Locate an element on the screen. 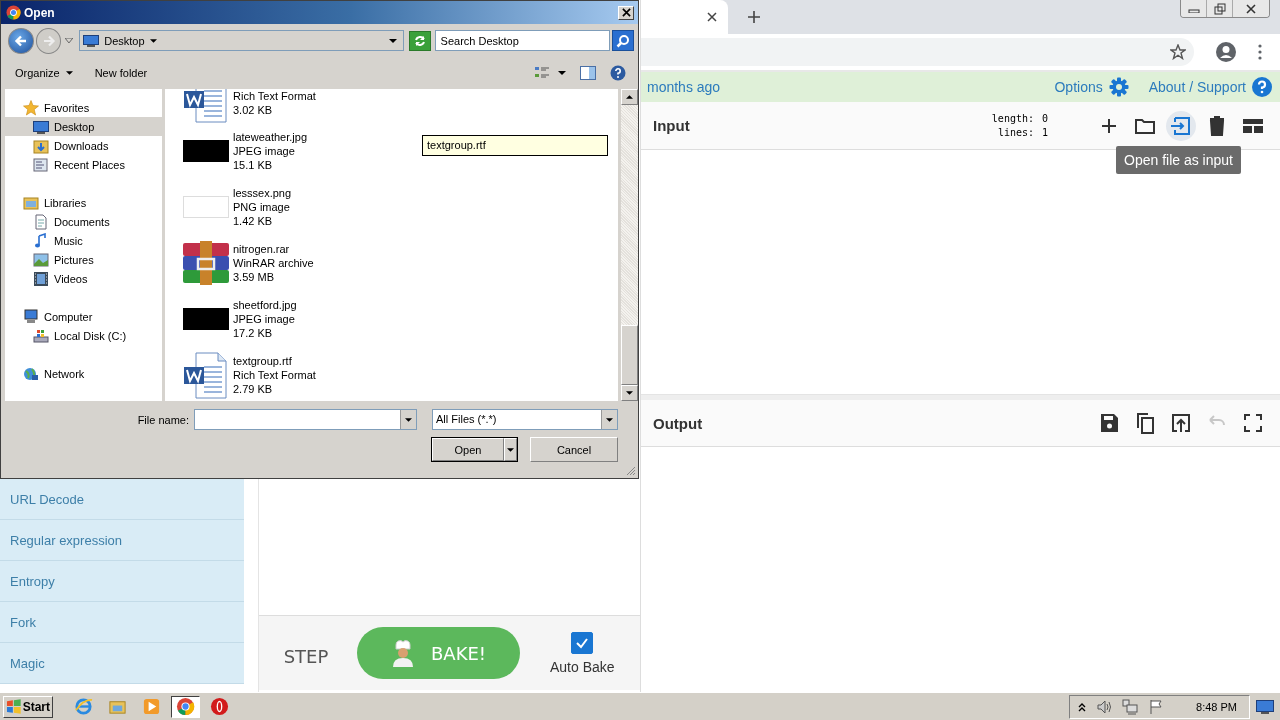 This screenshot has width=1280, height=720. operation-item: Fork is located at coordinates (122, 622).